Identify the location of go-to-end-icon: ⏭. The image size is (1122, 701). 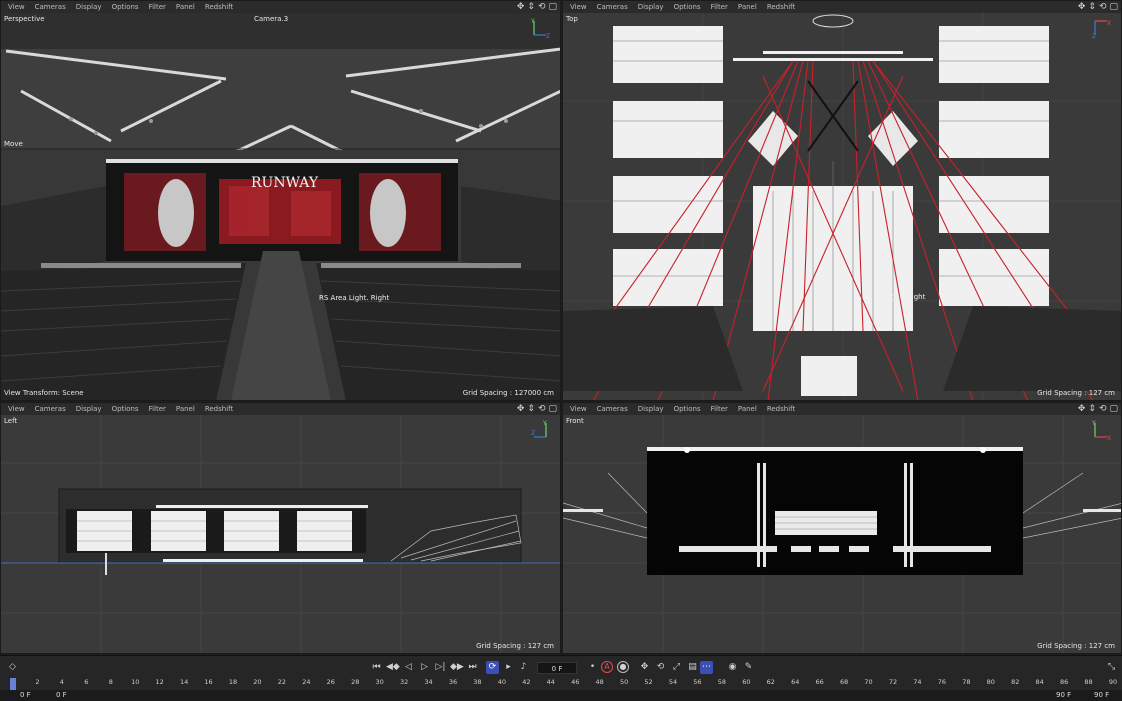
(472, 667).